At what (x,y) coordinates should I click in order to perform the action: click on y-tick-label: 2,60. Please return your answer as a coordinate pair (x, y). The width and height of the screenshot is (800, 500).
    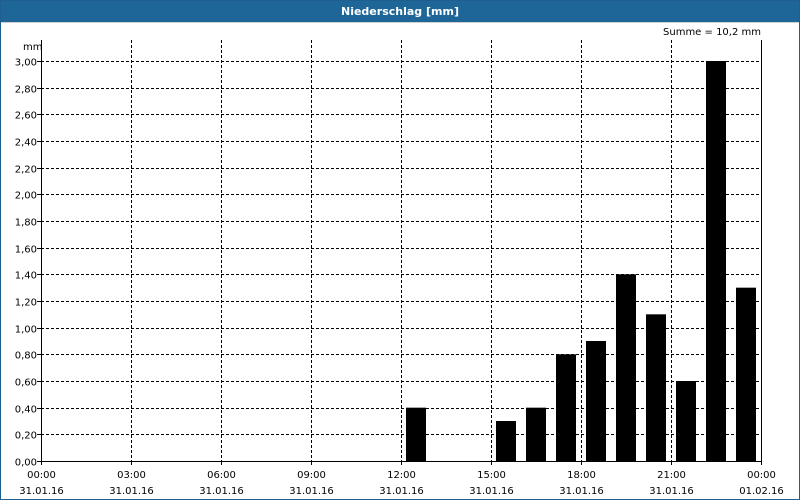
    Looking at the image, I should click on (26, 116).